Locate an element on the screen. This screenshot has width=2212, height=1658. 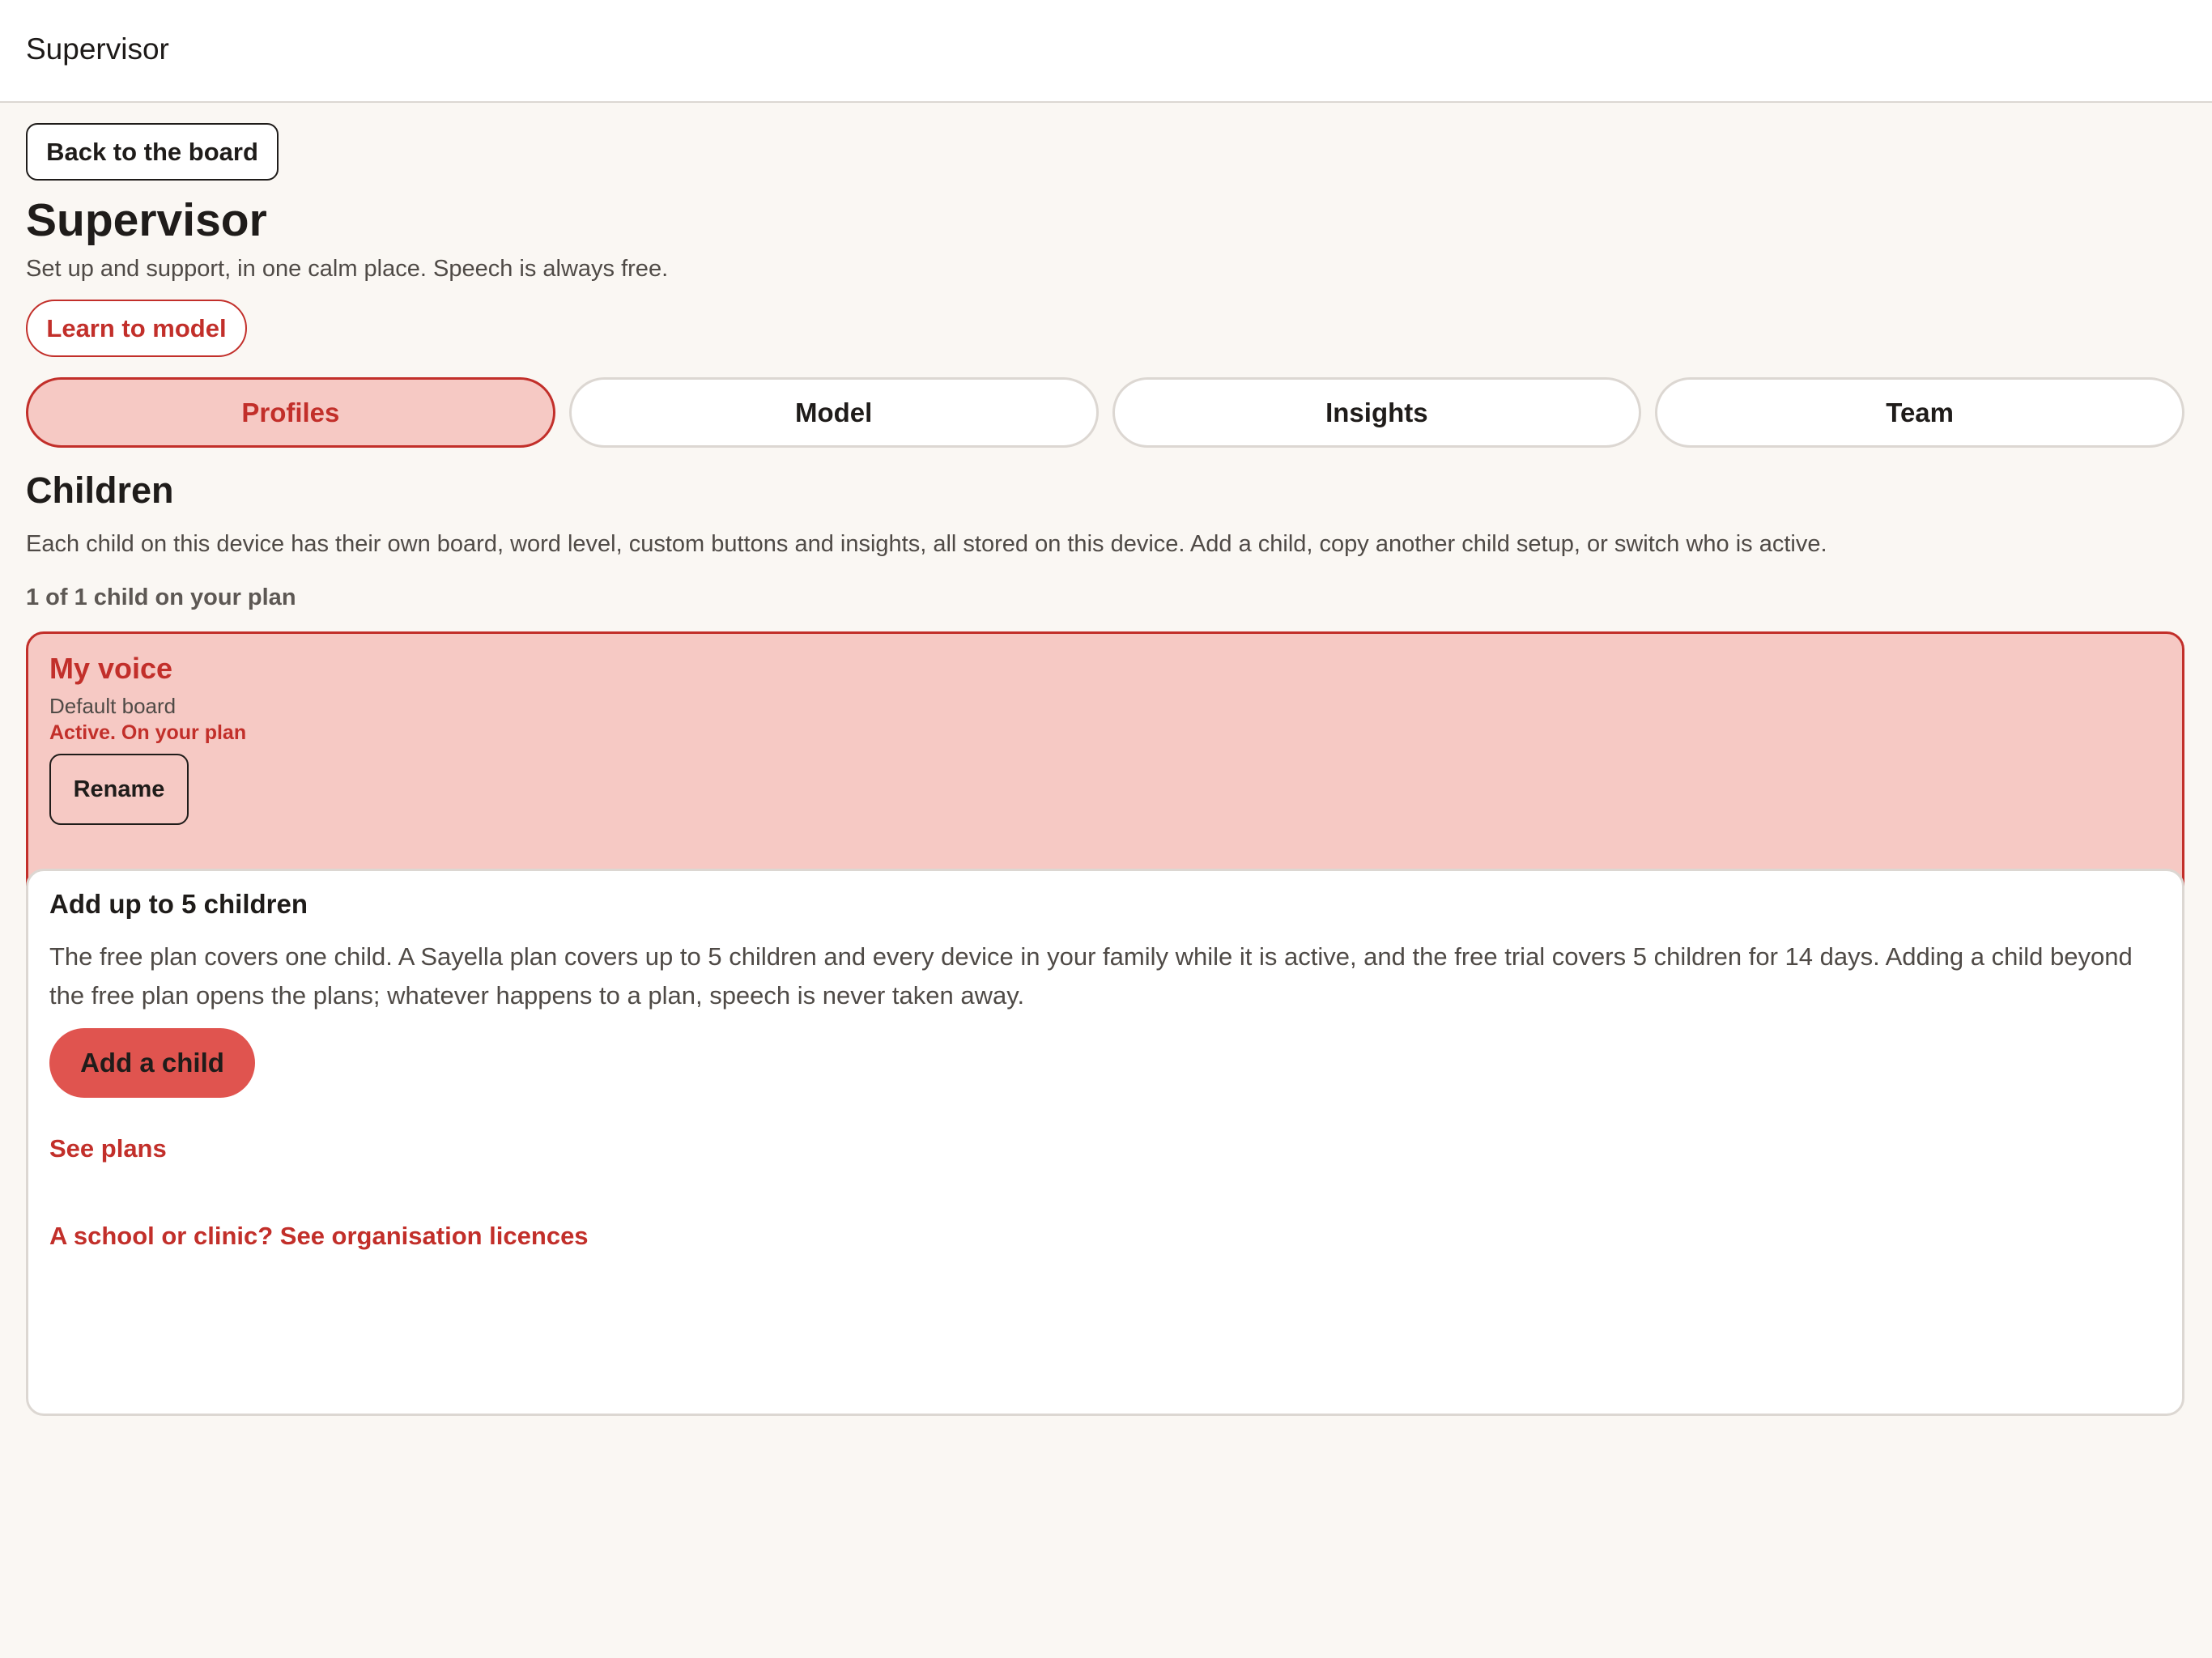
section-title: Children is located at coordinates (100, 490).